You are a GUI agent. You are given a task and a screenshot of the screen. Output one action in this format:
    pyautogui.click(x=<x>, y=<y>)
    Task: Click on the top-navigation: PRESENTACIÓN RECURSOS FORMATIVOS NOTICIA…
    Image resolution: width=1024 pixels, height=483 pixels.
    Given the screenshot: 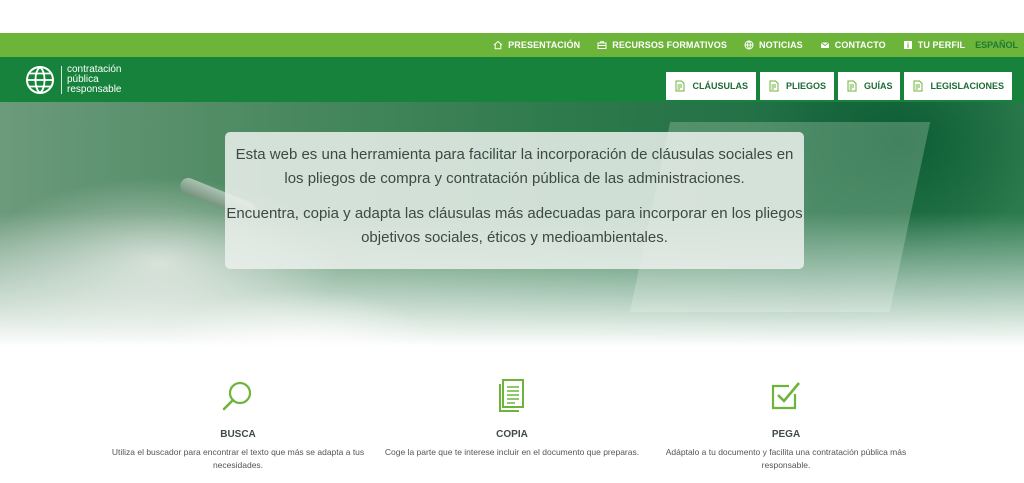 What is the action you would take?
    pyautogui.click(x=512, y=45)
    